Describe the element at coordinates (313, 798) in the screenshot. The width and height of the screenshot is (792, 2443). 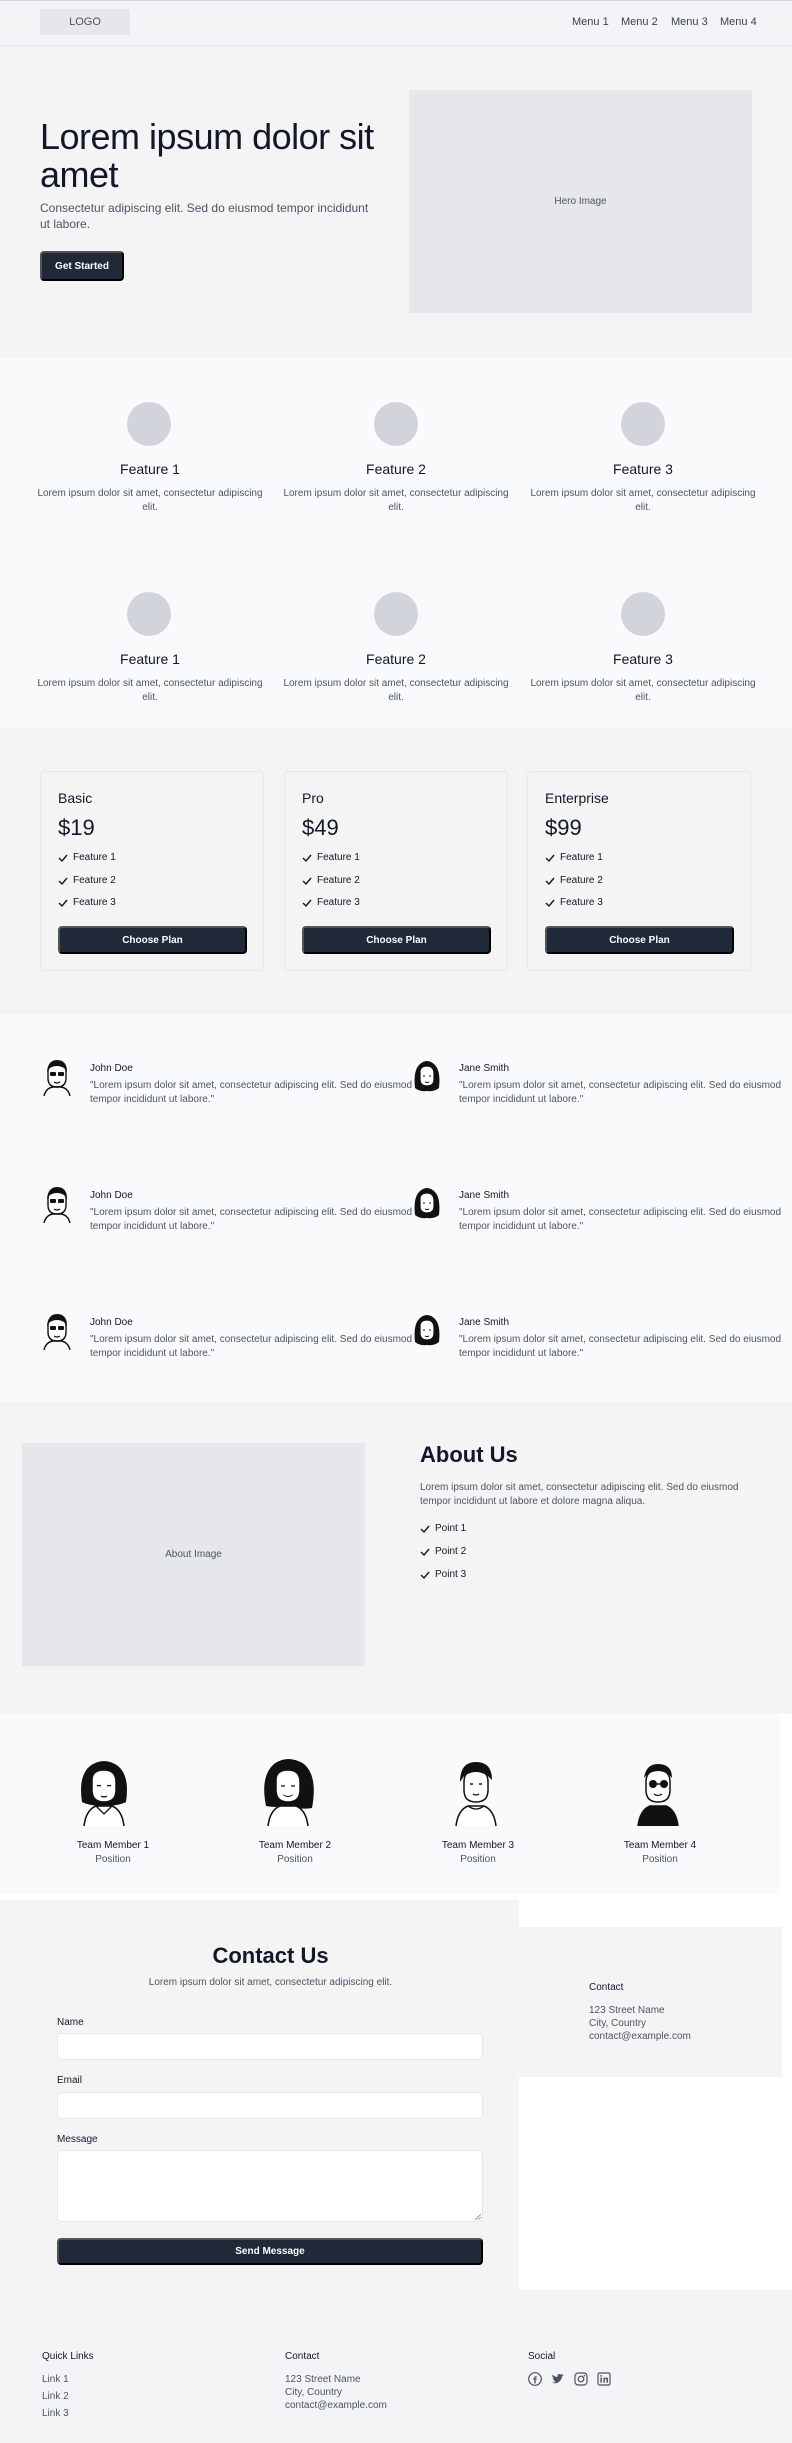
I see `plan-name: Pro` at that location.